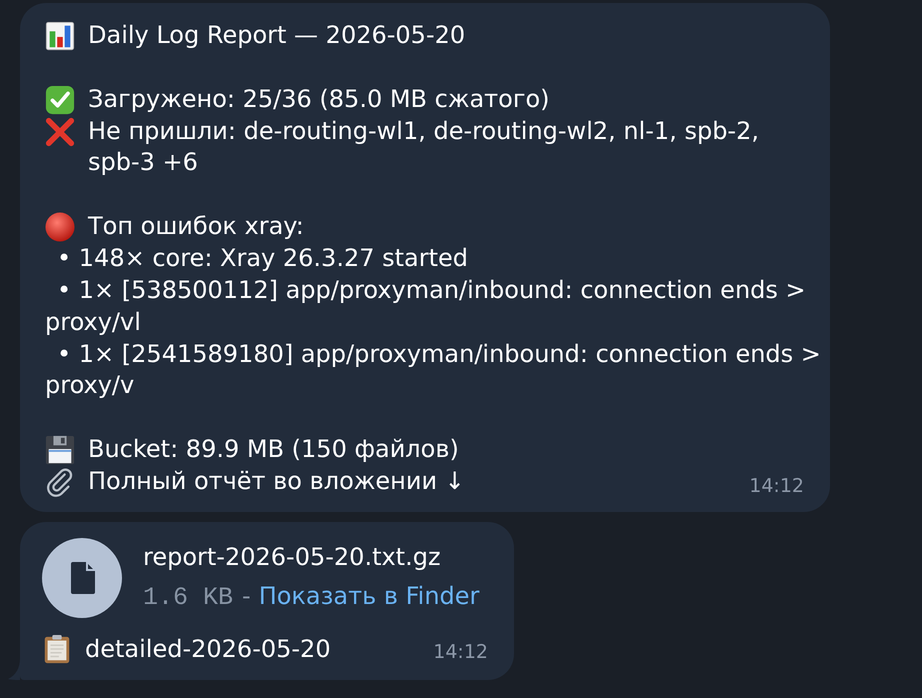  Describe the element at coordinates (433, 370) in the screenshot. I see `error-item: • 1× [2541589180] app/proxyman/inbound: connection ends > proxy/v` at that location.